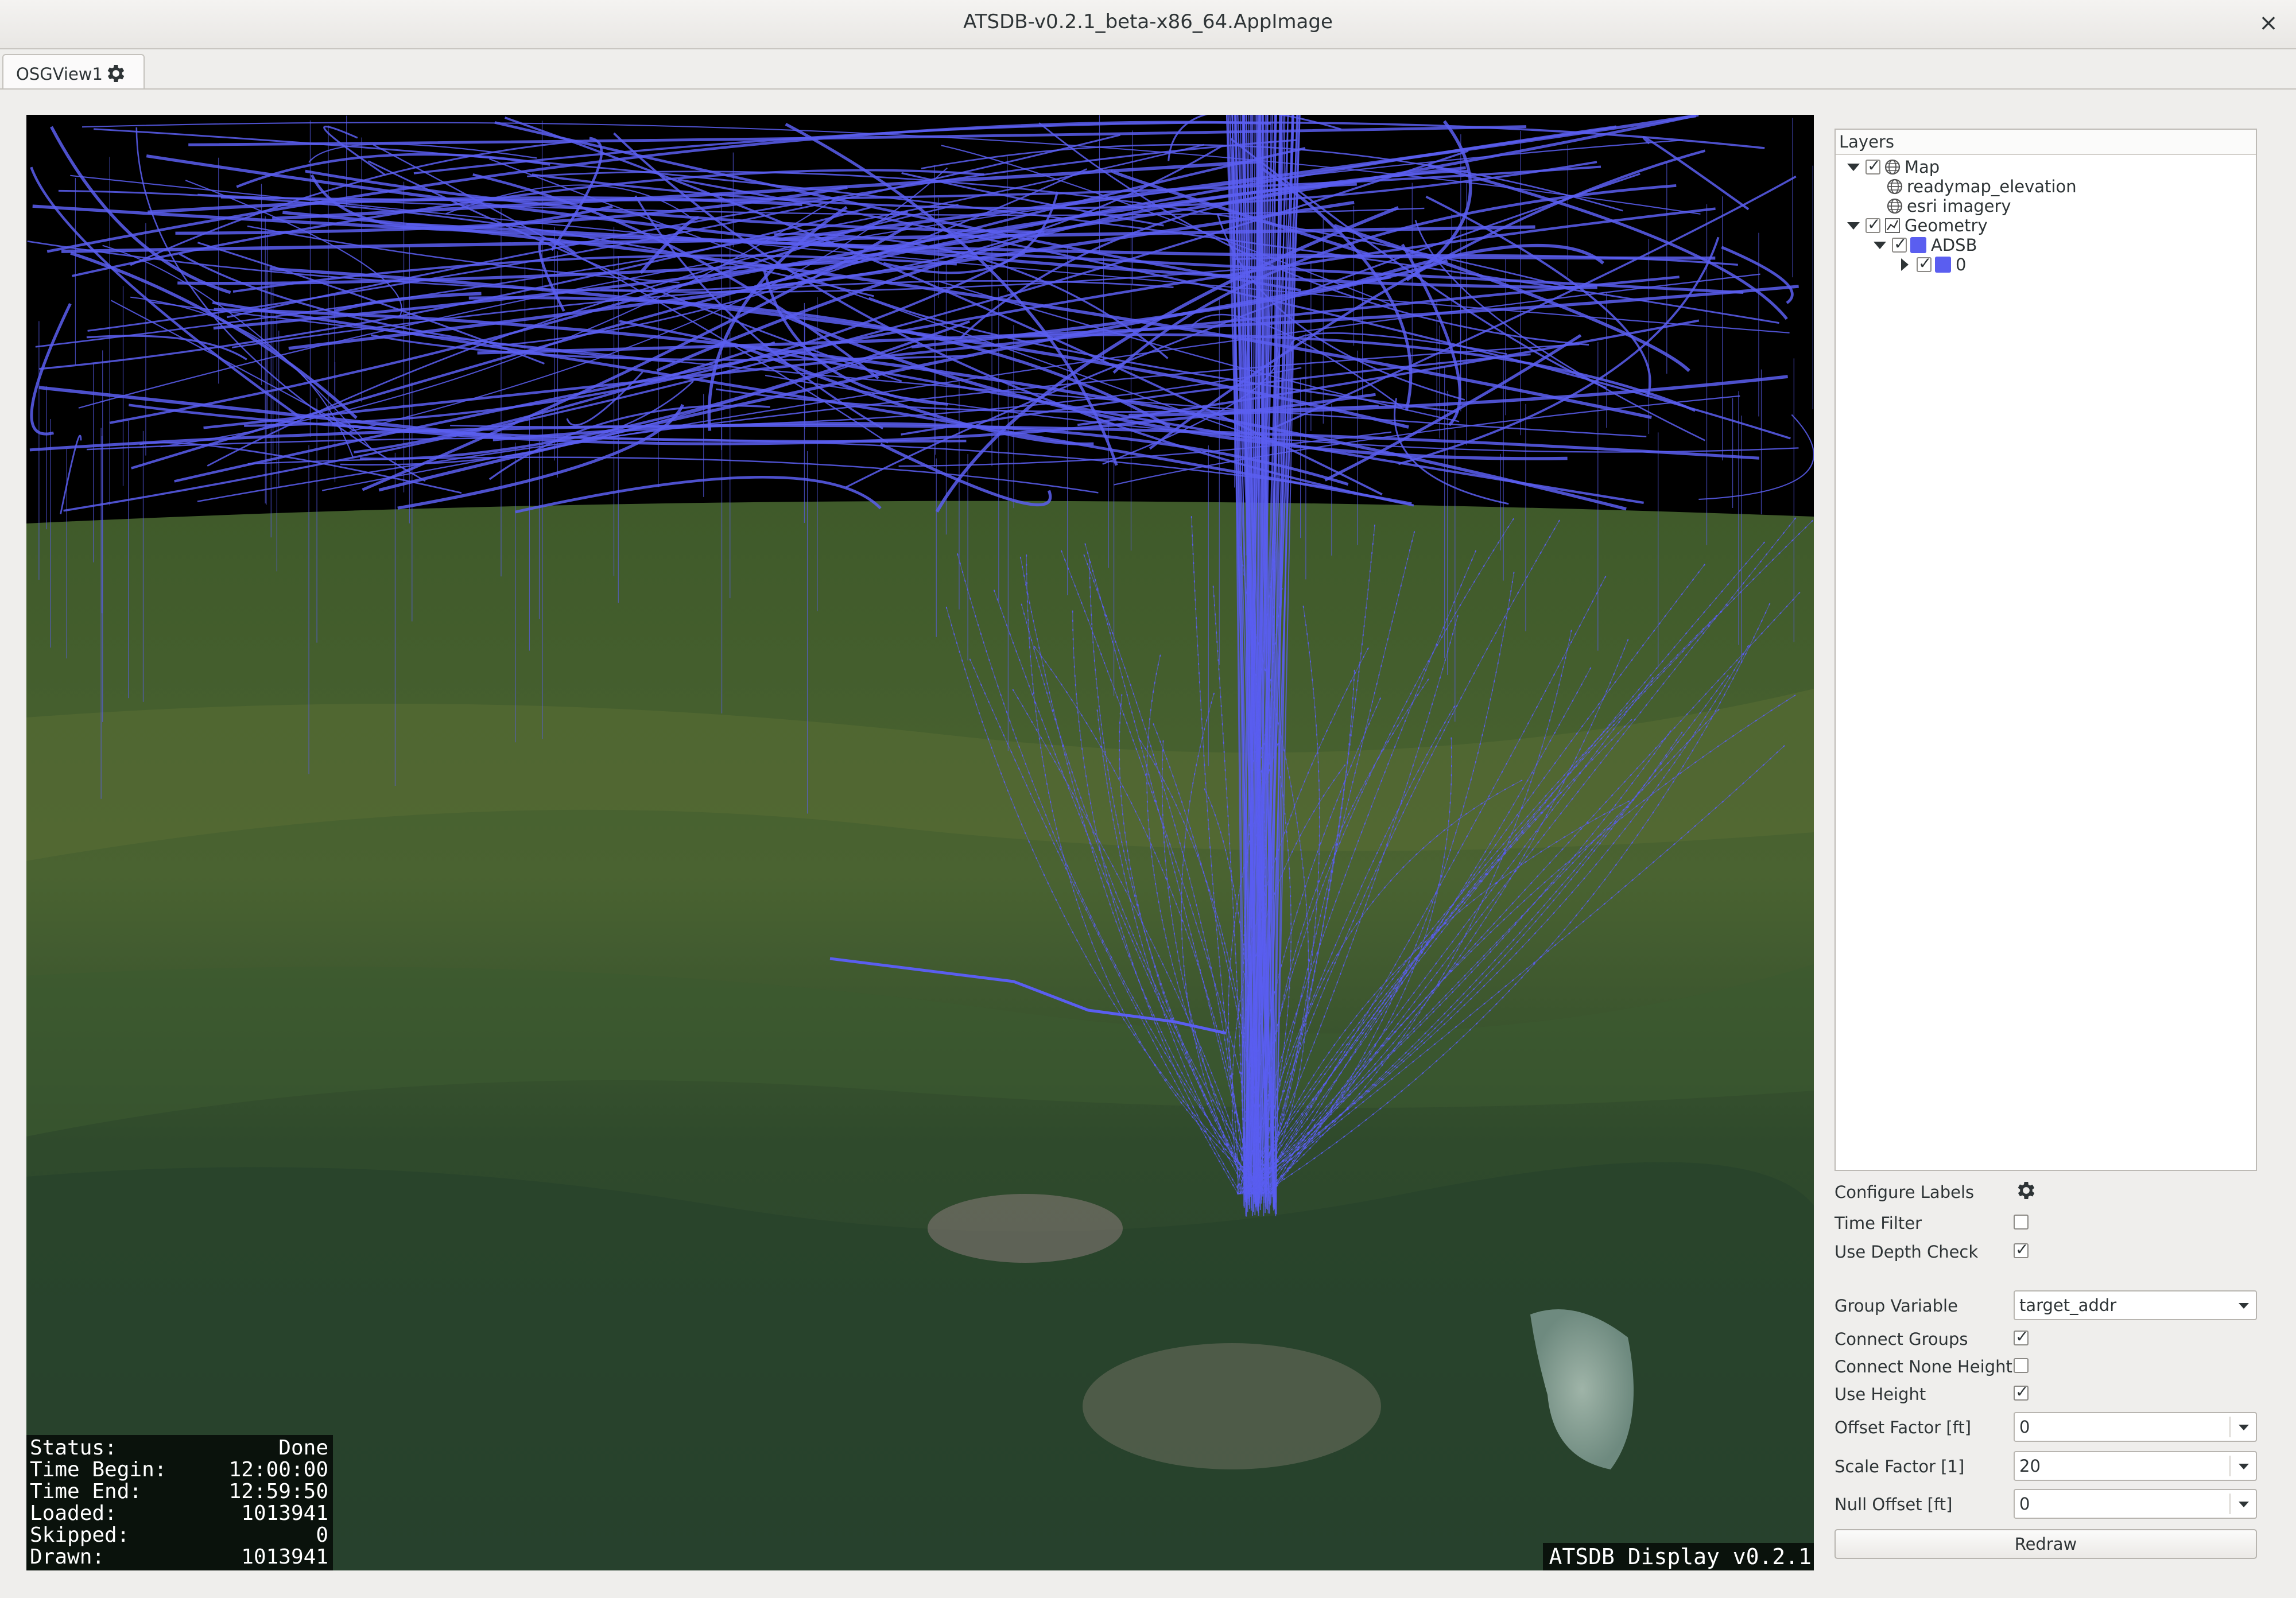 The width and height of the screenshot is (2296, 1598). What do you see at coordinates (2021, 1222) in the screenshot?
I see `time-filter-checkbox` at bounding box center [2021, 1222].